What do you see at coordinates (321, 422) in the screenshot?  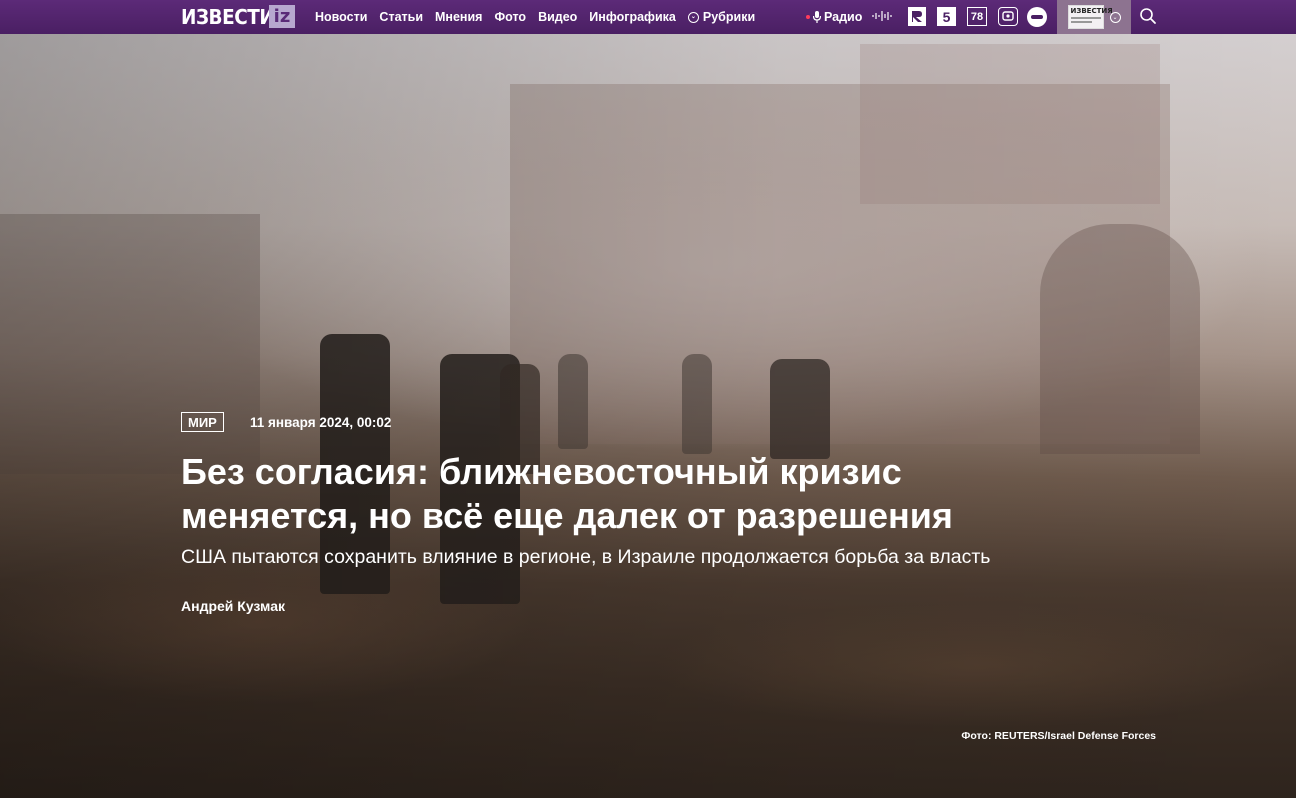 I see `publish-date: 11 января 2024, 00:02` at bounding box center [321, 422].